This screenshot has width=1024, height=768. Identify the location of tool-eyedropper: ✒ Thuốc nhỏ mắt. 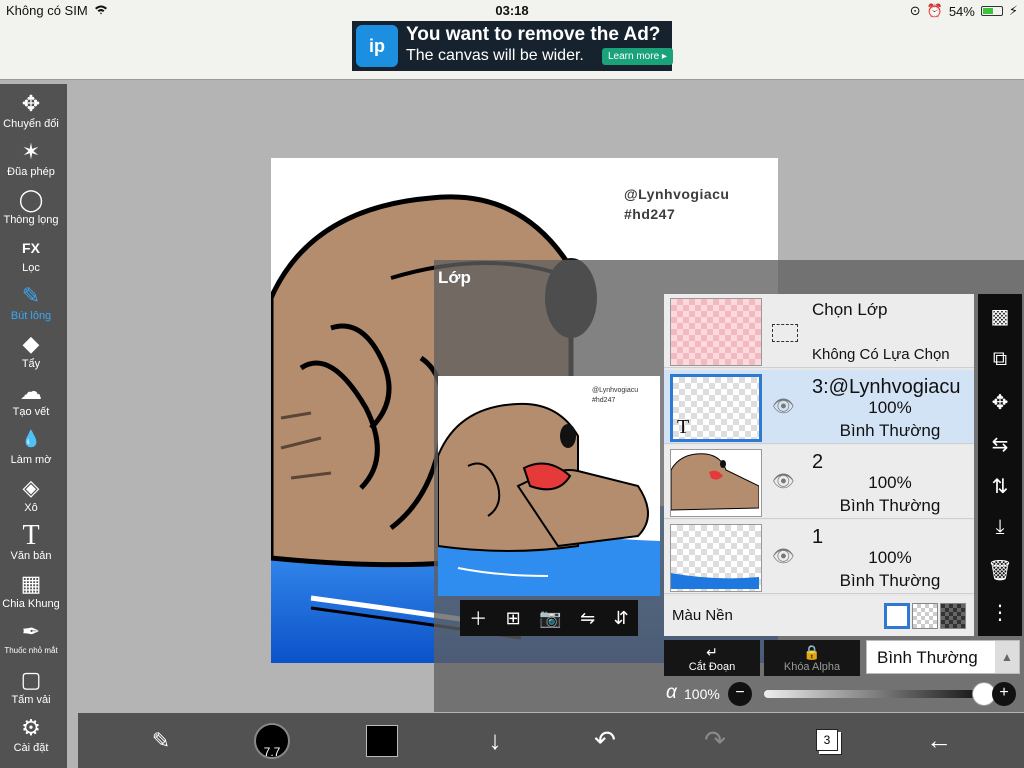
(31, 636).